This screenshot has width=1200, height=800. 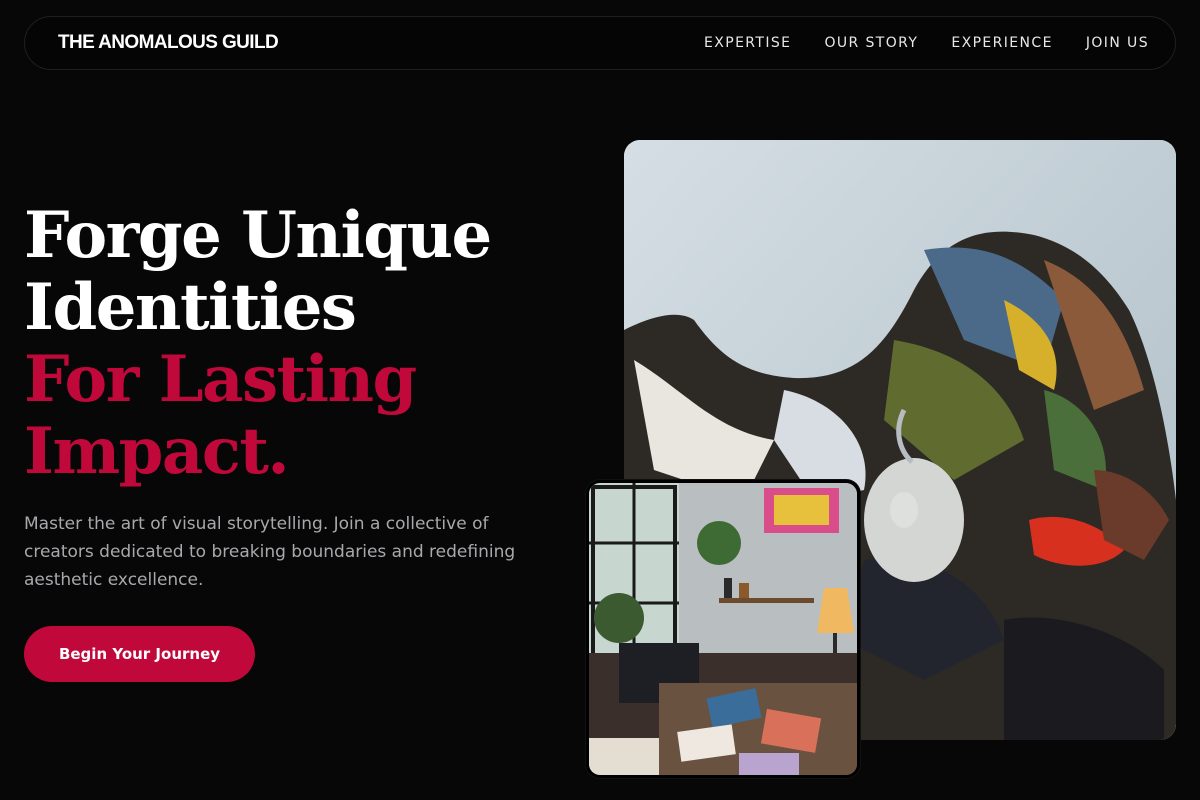 I want to click on main-nav: EXPERTISE OUR STORY EXPERIENCE JOIN US, so click(x=926, y=43).